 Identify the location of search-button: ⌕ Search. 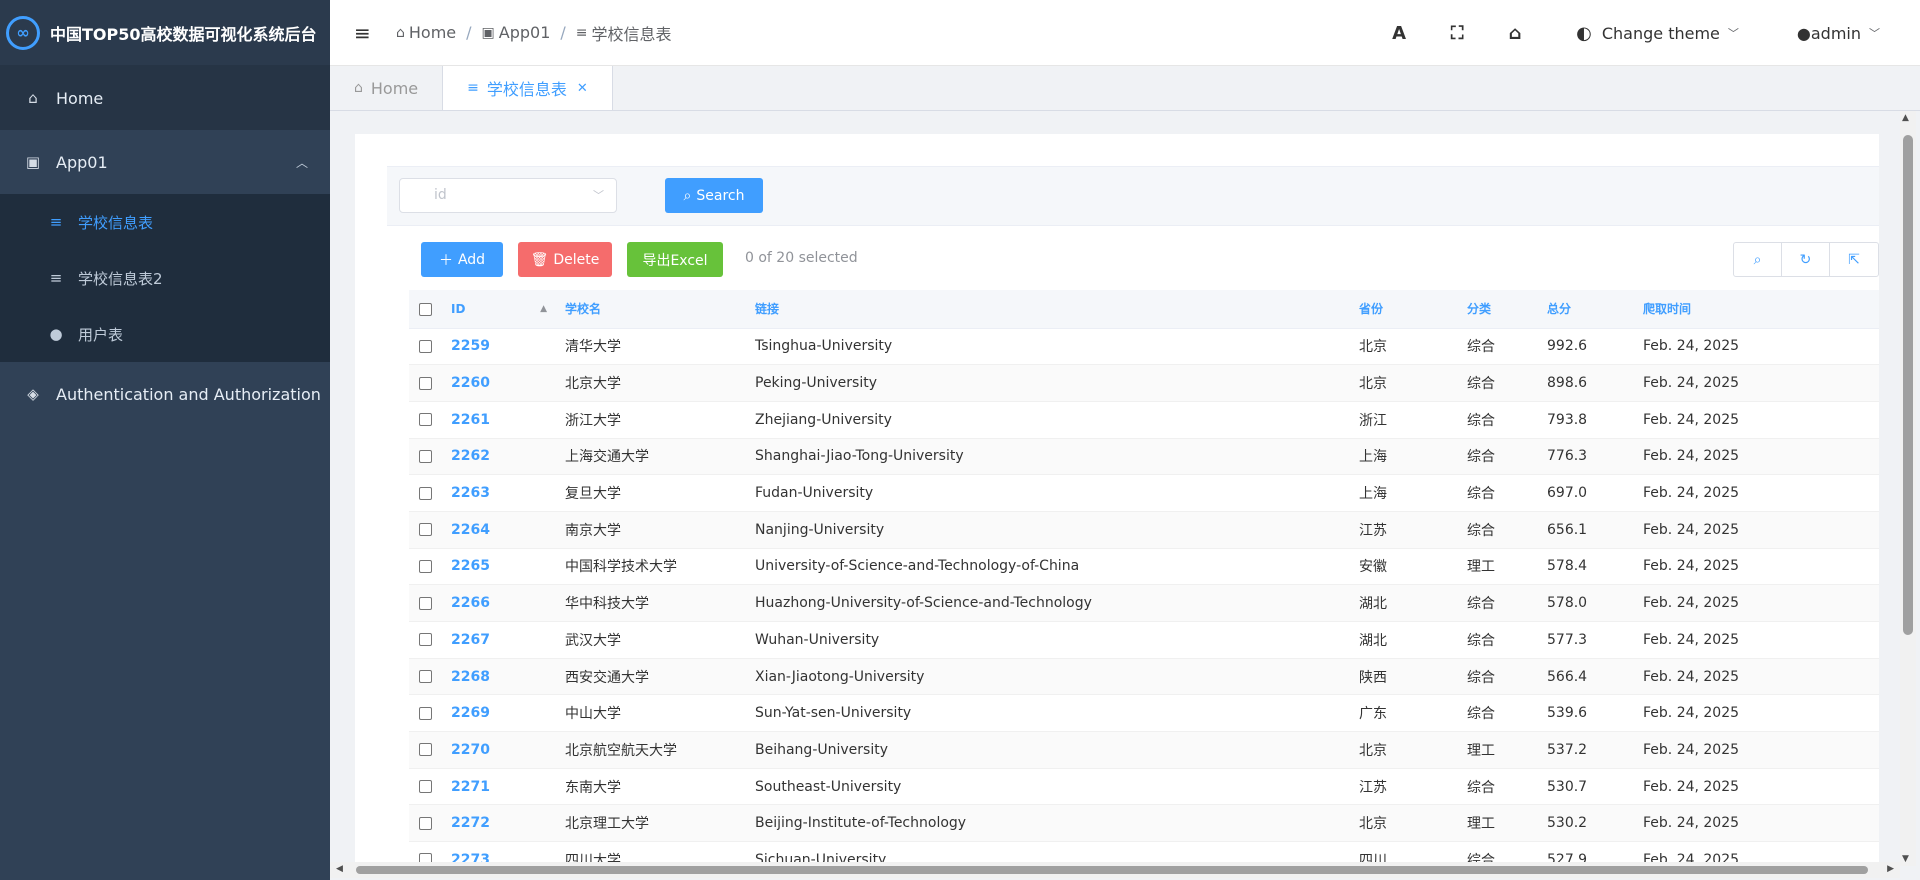
(714, 195).